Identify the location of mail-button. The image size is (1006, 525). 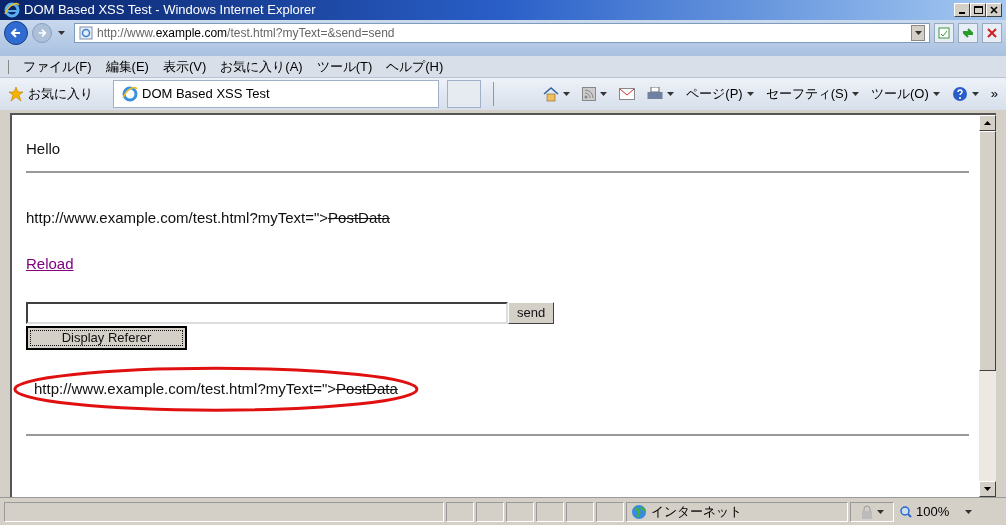
(627, 94).